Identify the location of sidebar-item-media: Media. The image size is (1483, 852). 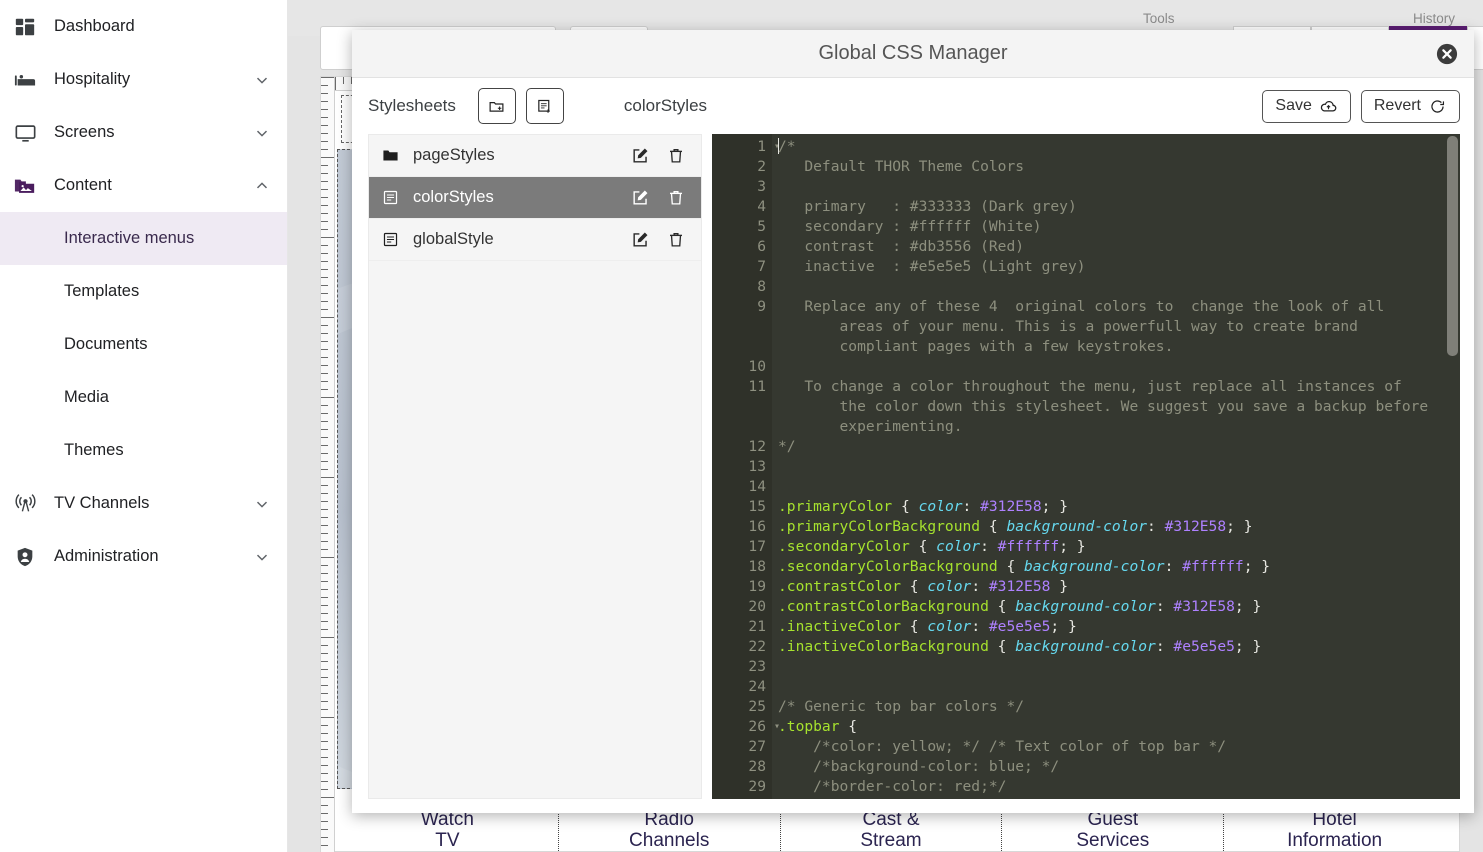
(143, 397).